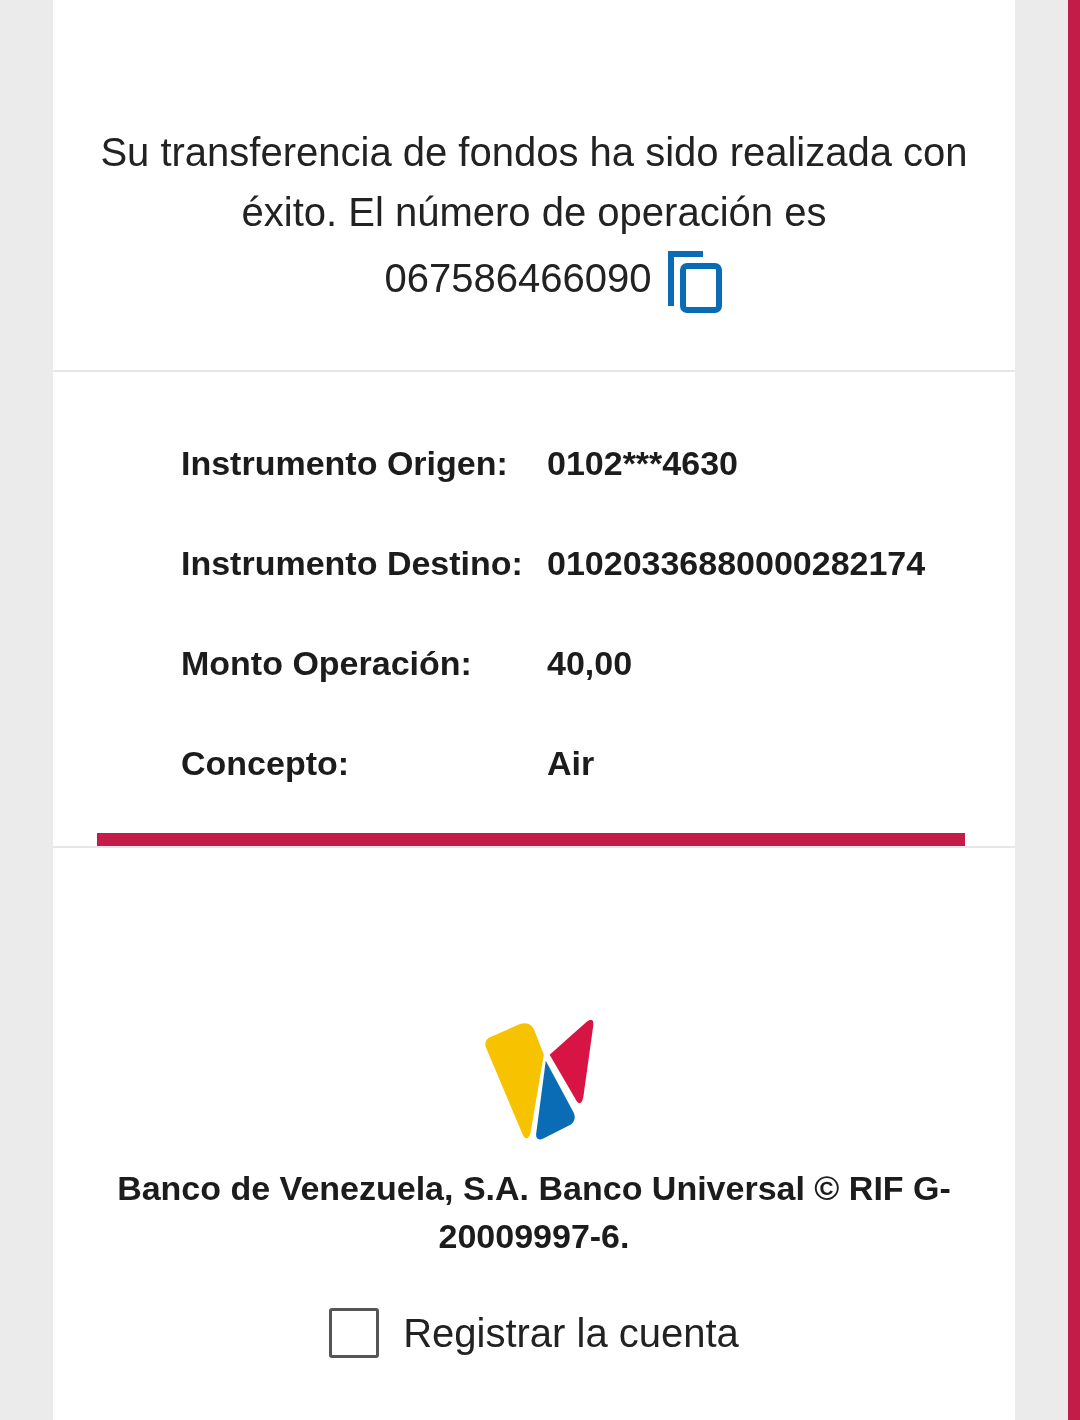 This screenshot has width=1080, height=1420. I want to click on register-checkbox, so click(354, 1333).